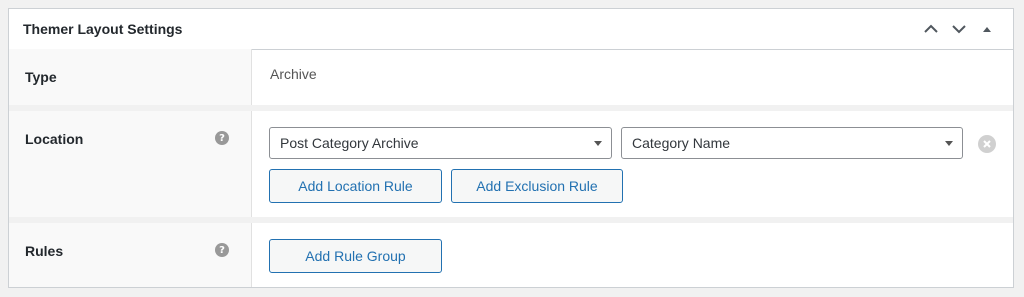 This screenshot has width=1024, height=297. I want to click on triangle-up-icon, so click(987, 29).